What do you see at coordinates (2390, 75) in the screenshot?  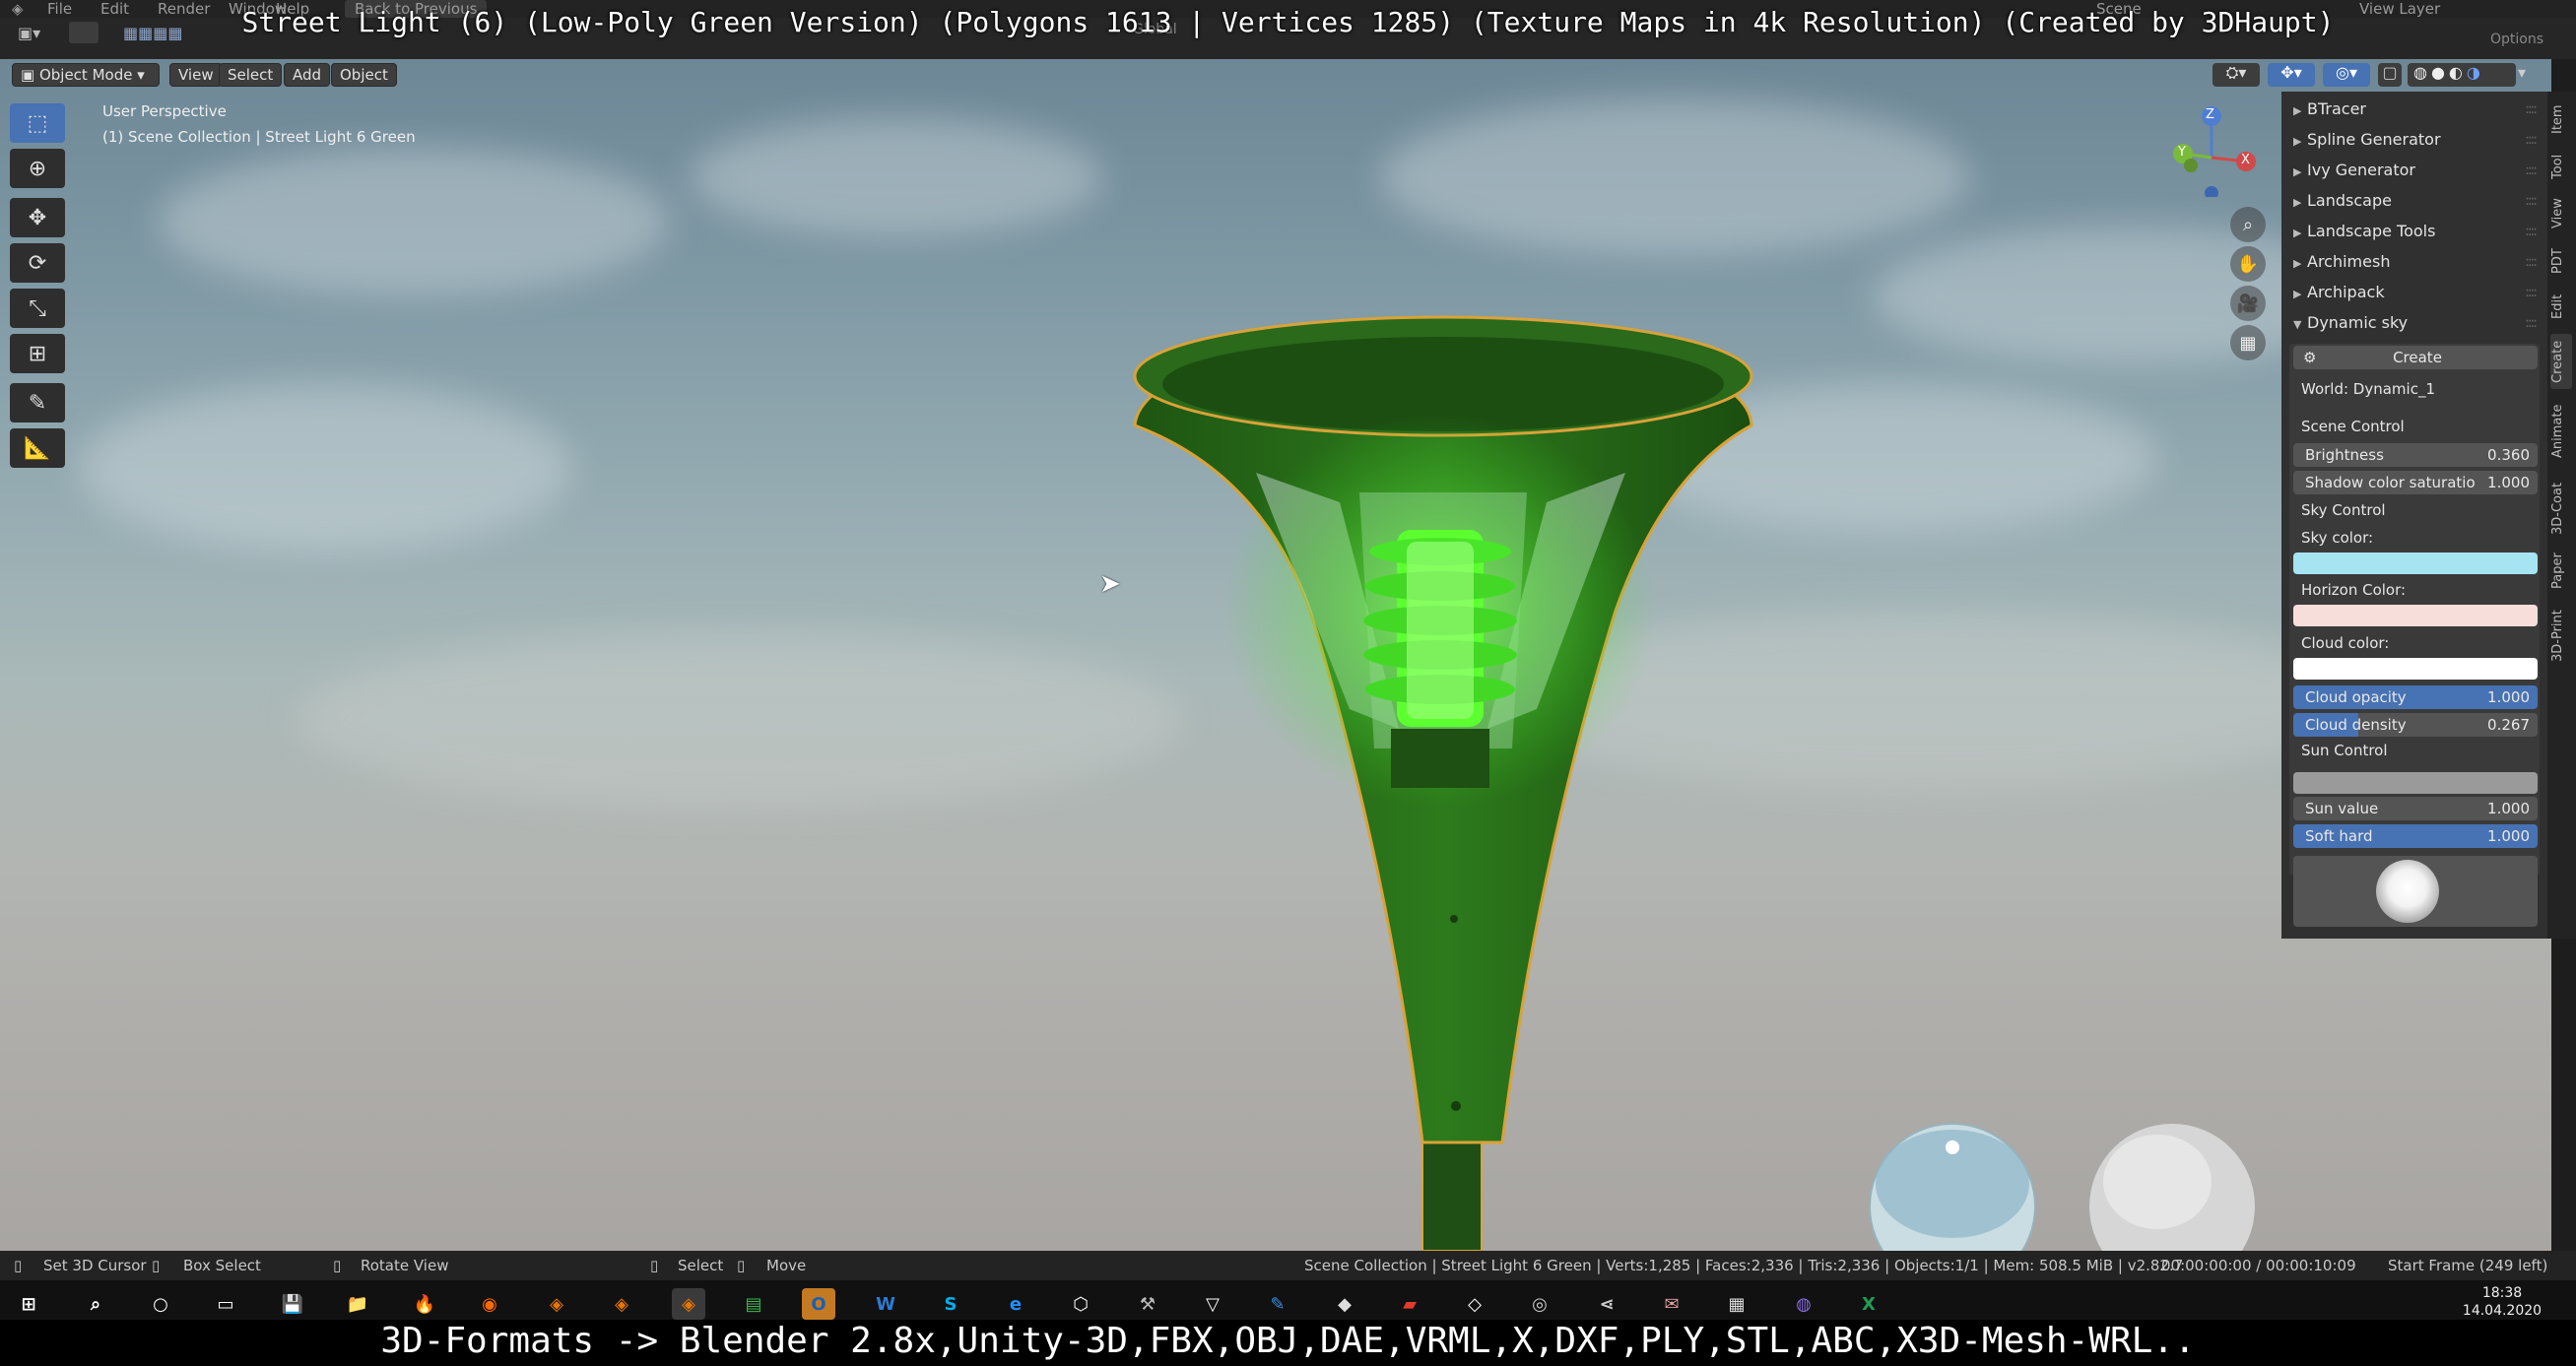 I see `xray-toggle-icon: ▢` at bounding box center [2390, 75].